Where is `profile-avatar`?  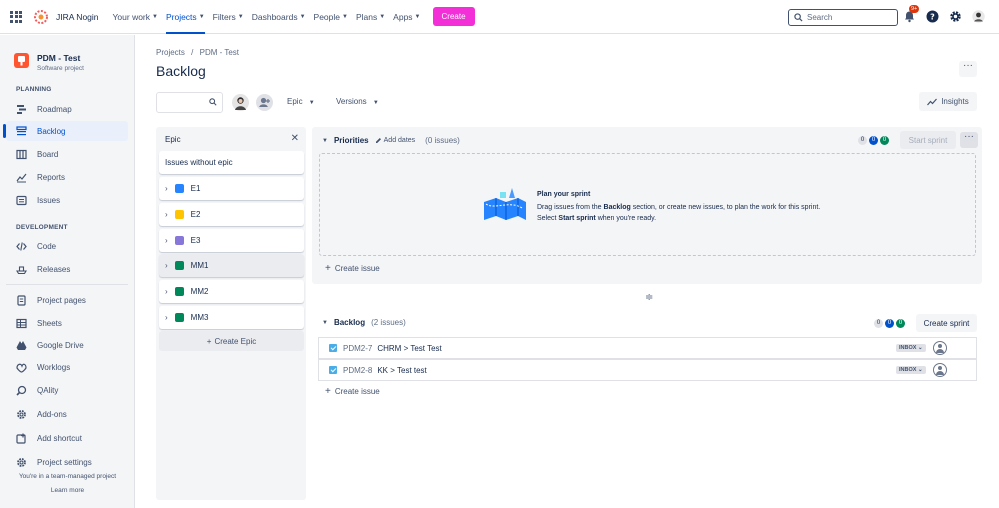
profile-avatar is located at coordinates (978, 16).